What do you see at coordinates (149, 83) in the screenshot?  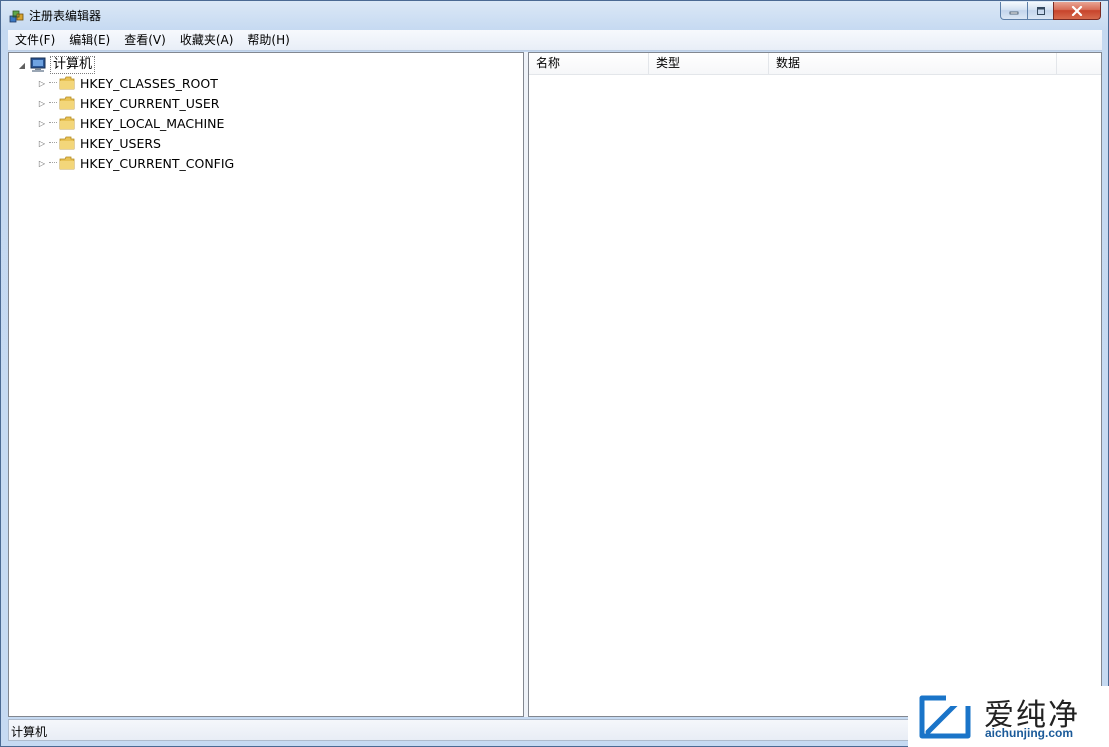 I see `tree-item-label: HKEY_CLASSES_ROOT` at bounding box center [149, 83].